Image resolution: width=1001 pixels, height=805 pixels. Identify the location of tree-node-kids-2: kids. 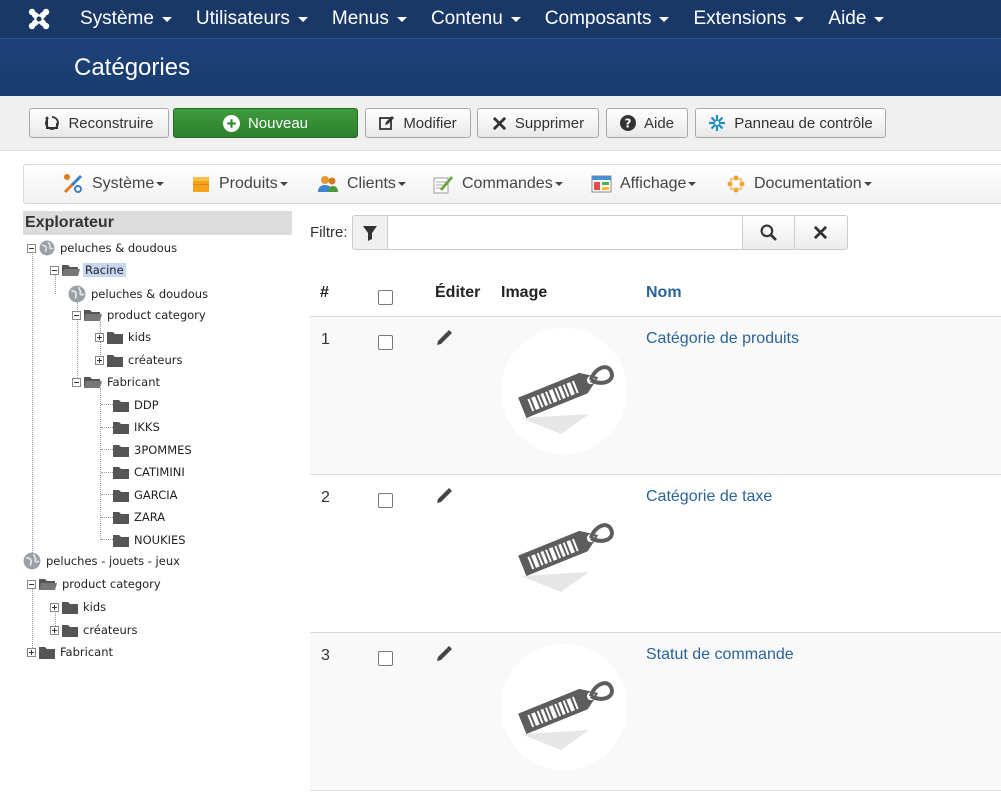
(79, 607).